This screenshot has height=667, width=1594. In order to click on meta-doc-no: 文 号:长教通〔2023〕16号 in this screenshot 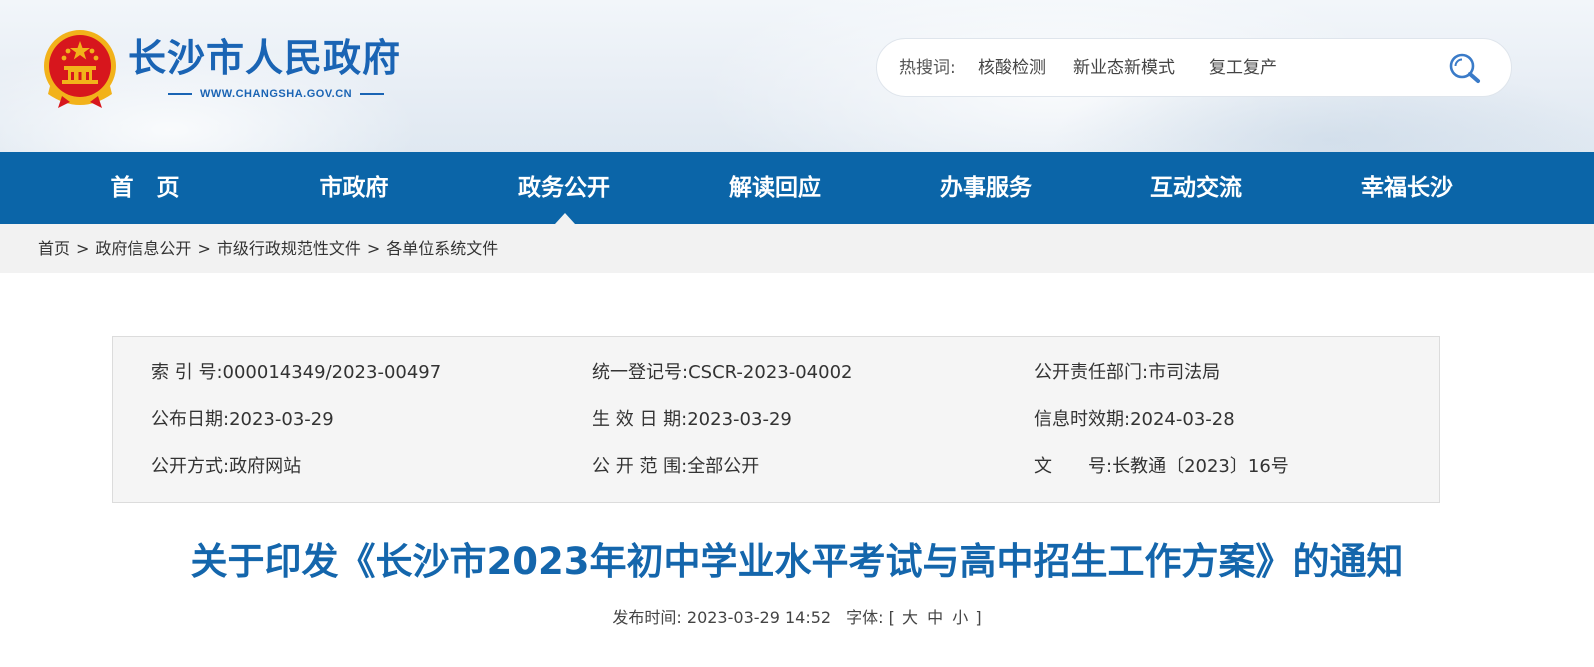, I will do `click(1161, 467)`.